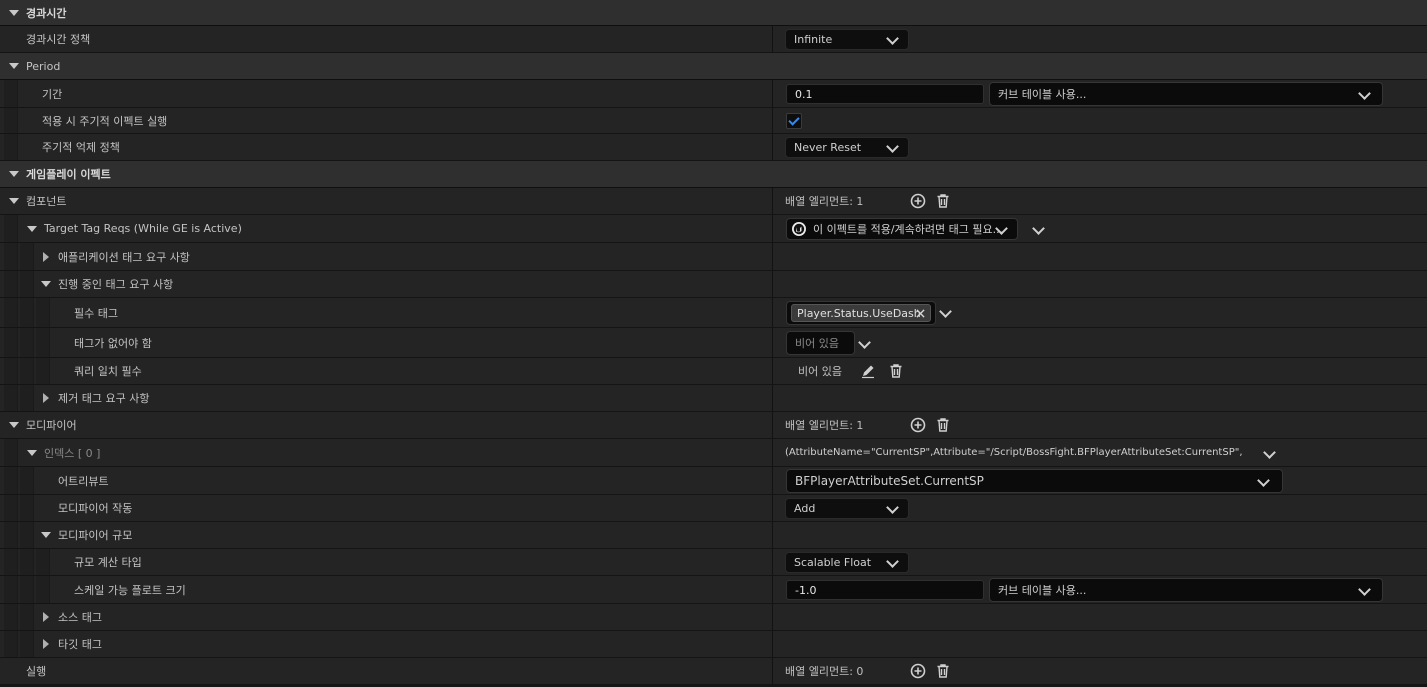 The image size is (1427, 687). Describe the element at coordinates (113, 343) in the screenshot. I see `property-label: 태그가 없어야 함` at that location.